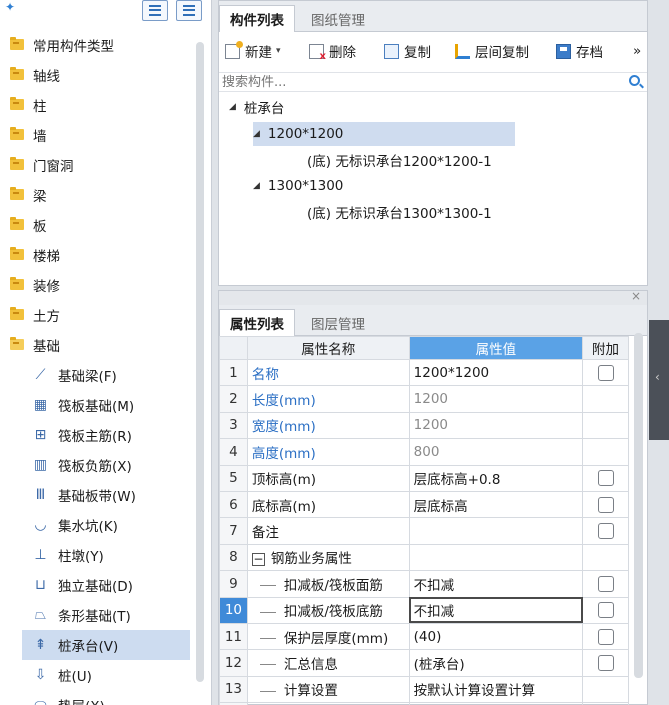 The height and width of the screenshot is (705, 669). I want to click on nav-item-2: 柱, so click(98, 104).